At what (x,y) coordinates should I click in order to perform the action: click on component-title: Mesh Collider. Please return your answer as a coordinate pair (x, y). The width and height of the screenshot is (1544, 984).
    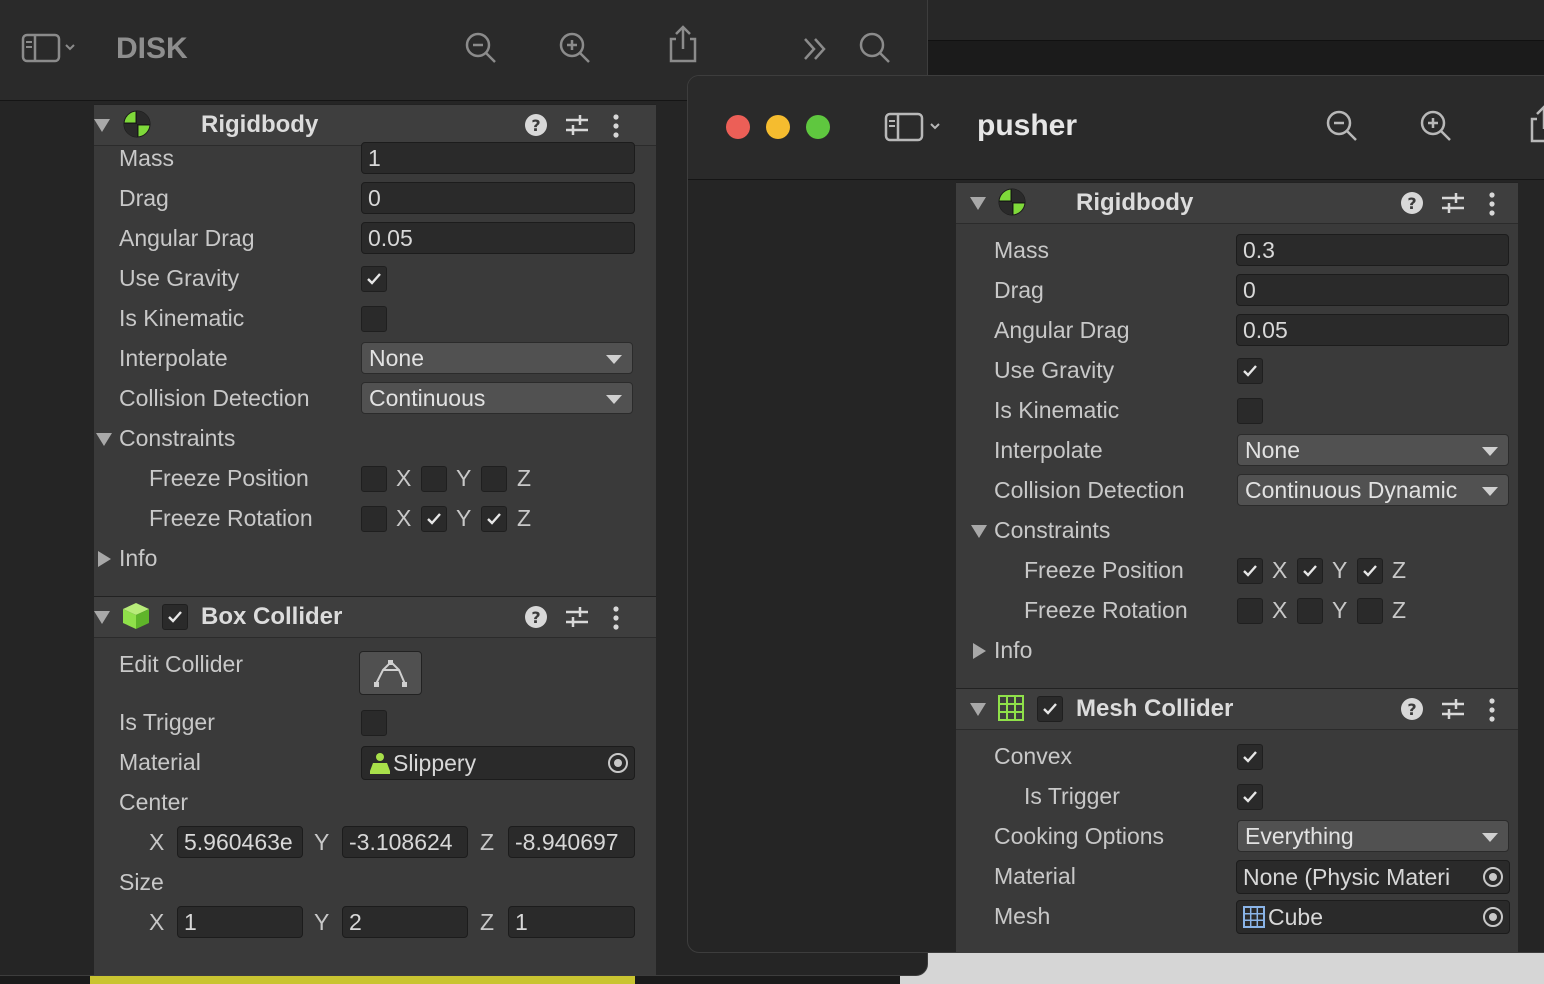
    Looking at the image, I should click on (1155, 708).